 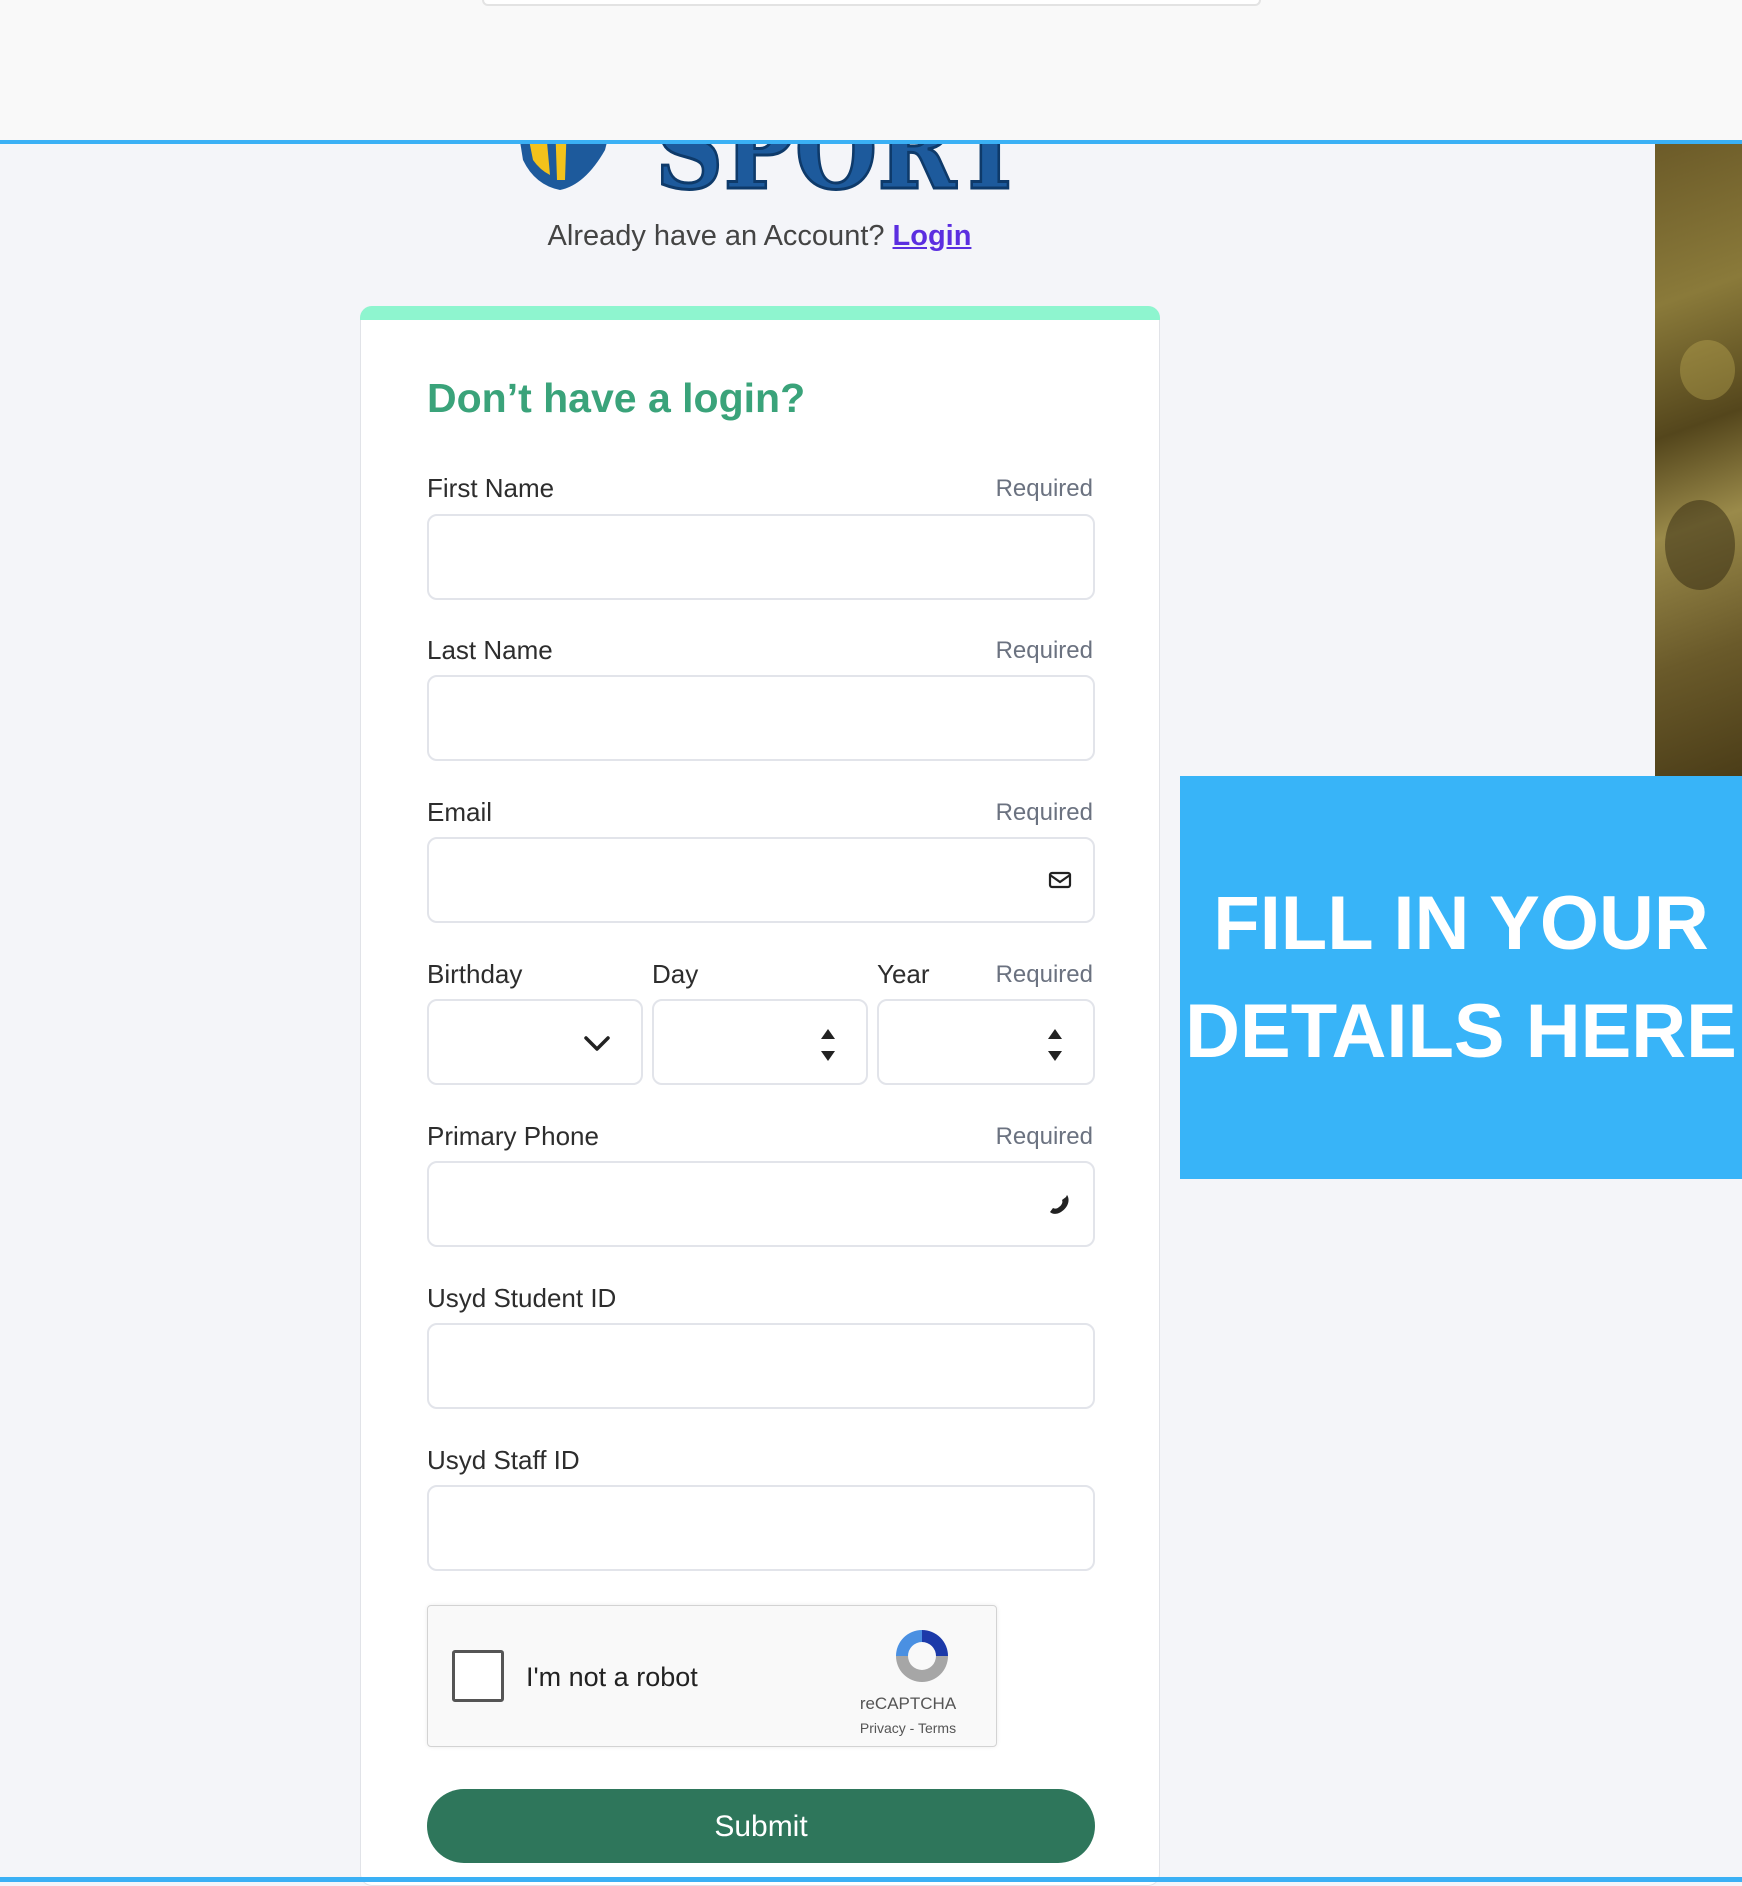 What do you see at coordinates (535, 1042) in the screenshot?
I see `birthday-month-select` at bounding box center [535, 1042].